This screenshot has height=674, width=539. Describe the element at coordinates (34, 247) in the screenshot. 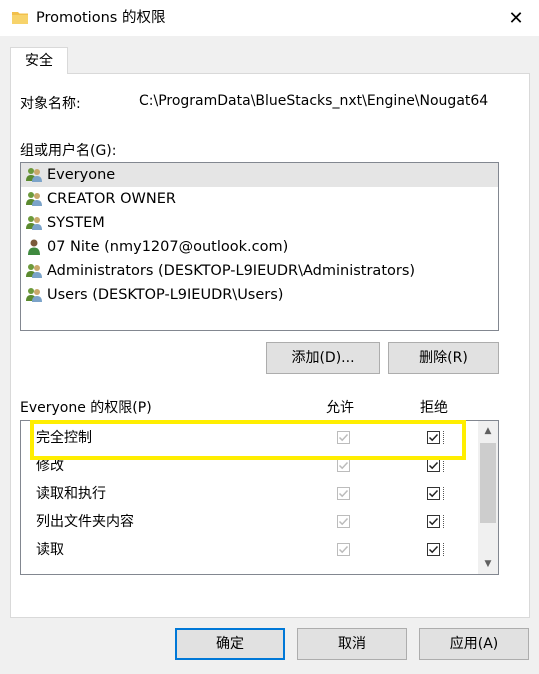

I see `user-icon` at that location.